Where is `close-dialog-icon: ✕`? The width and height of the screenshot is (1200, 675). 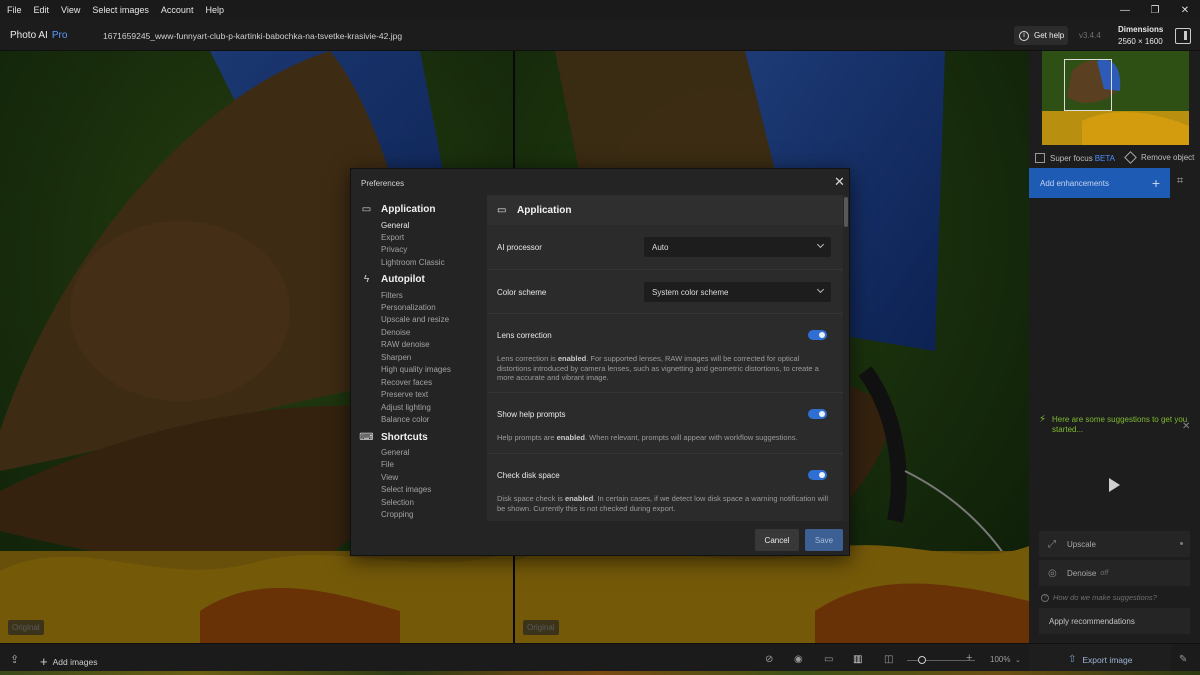 close-dialog-icon: ✕ is located at coordinates (839, 181).